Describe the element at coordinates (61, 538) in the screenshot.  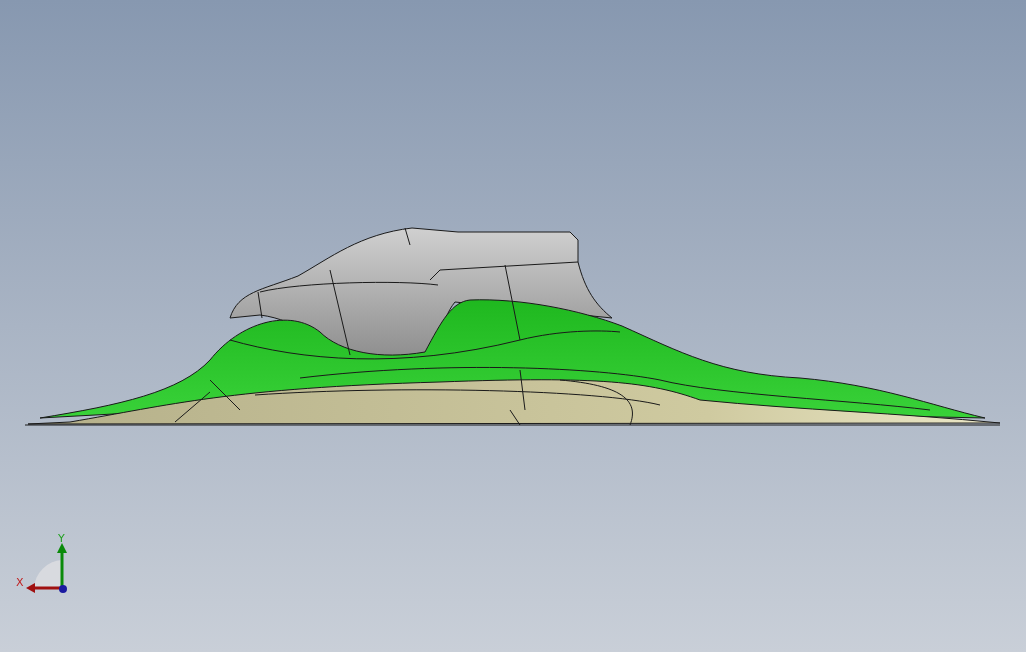
I see `y-axis-label: Y` at that location.